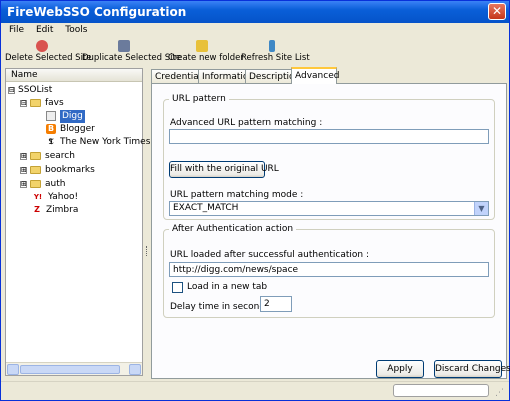  What do you see at coordinates (42, 103) in the screenshot?
I see `tree-node-favs: ⊟ favs` at bounding box center [42, 103].